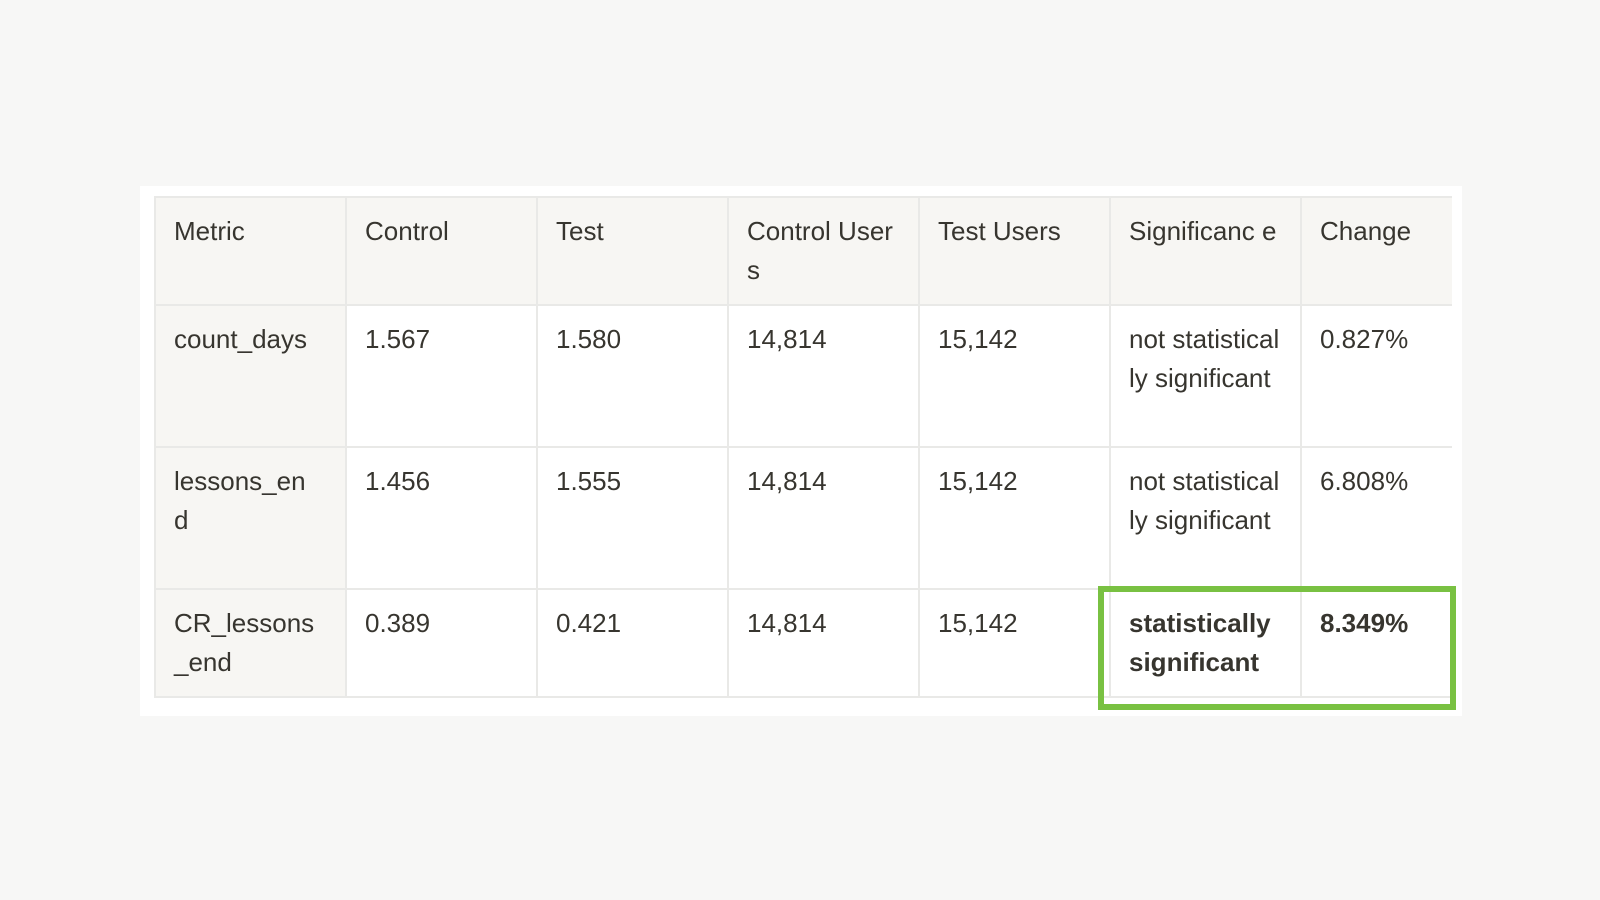  What do you see at coordinates (632, 251) in the screenshot?
I see `header-test: Test` at bounding box center [632, 251].